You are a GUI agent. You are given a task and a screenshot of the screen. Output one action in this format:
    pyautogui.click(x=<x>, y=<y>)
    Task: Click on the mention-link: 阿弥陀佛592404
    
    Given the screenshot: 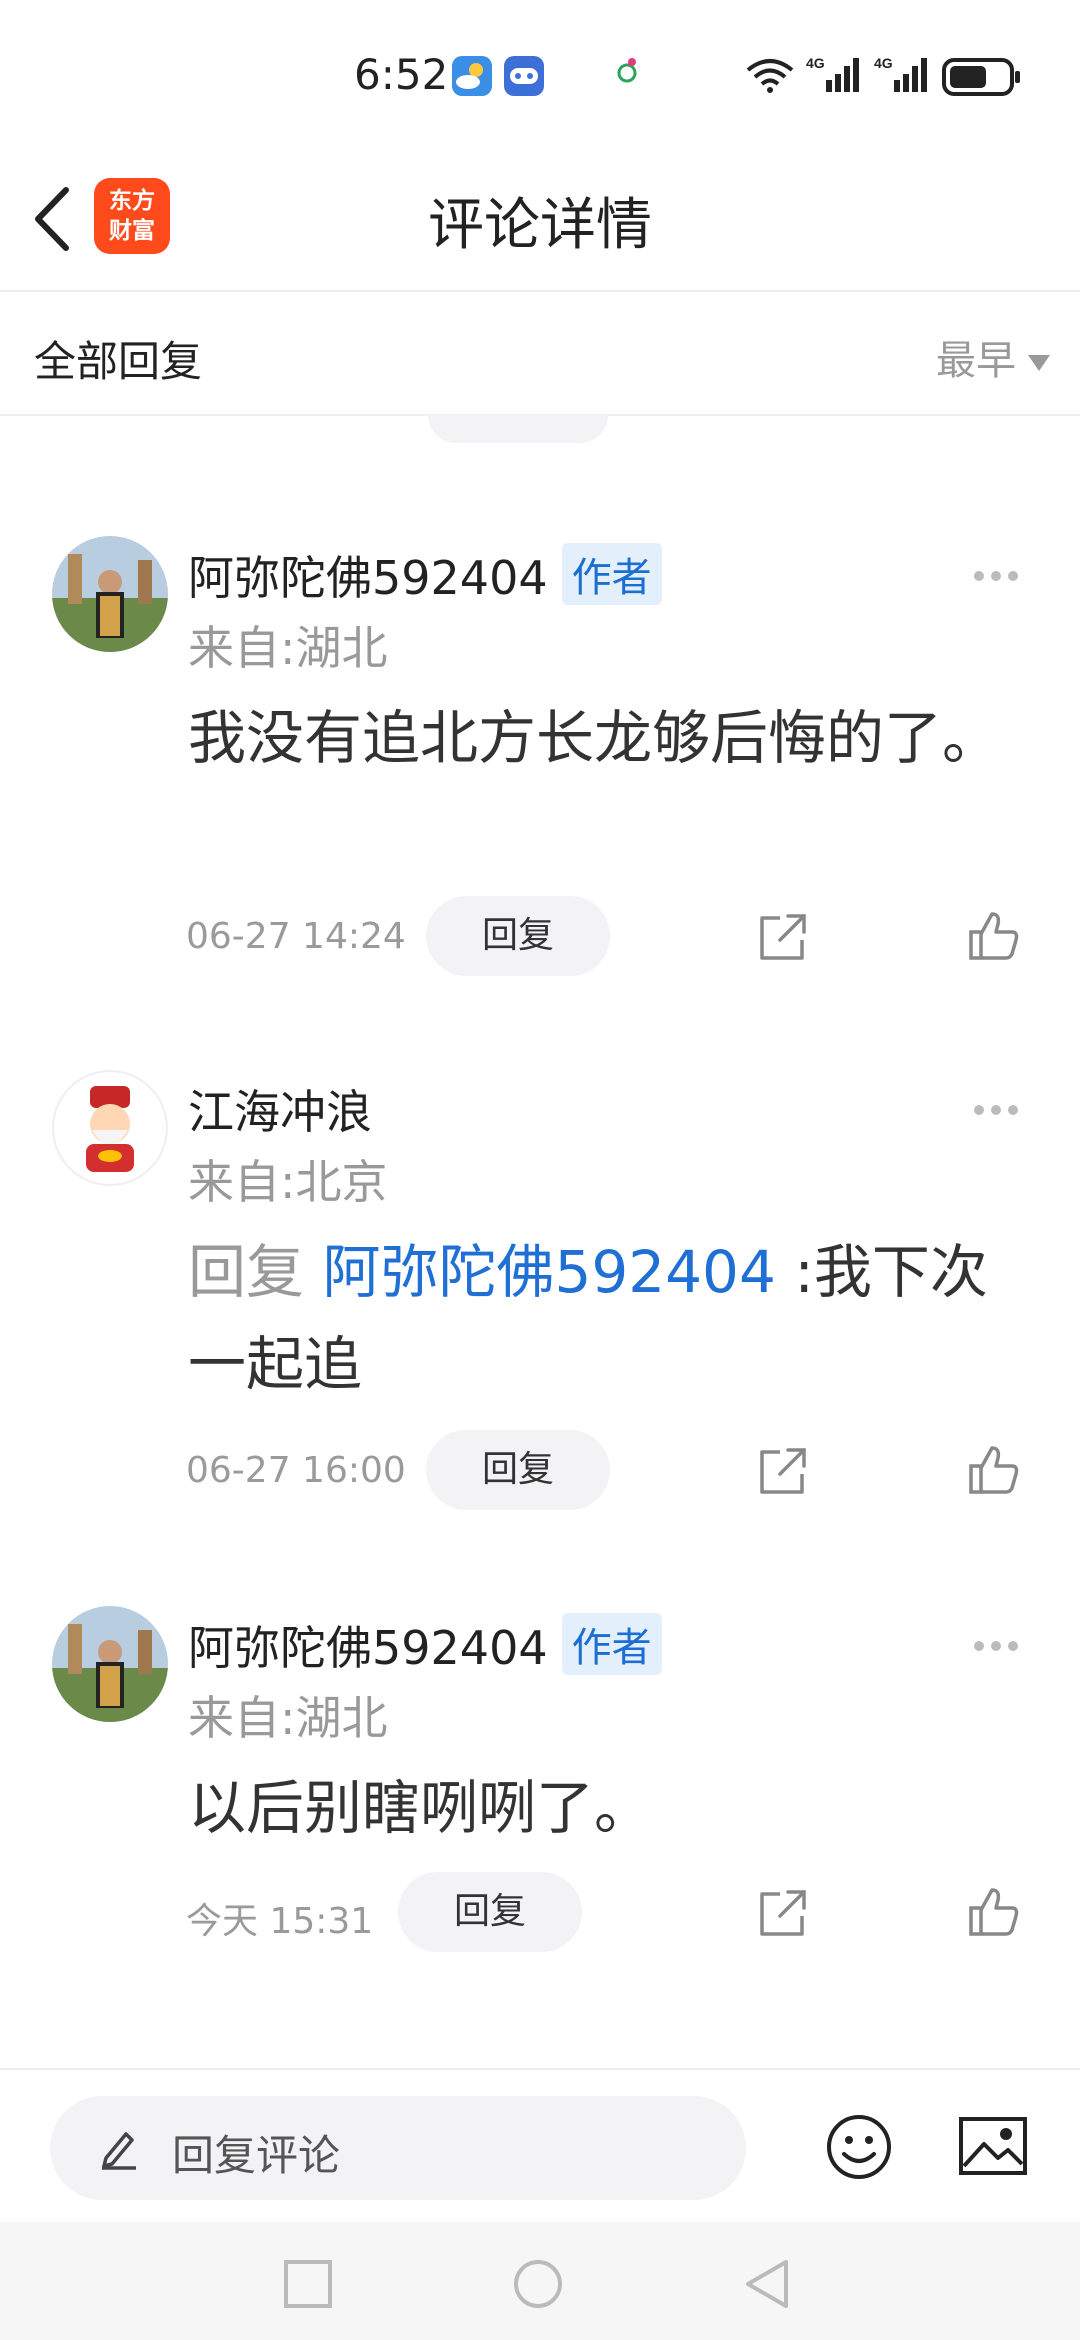 What is the action you would take?
    pyautogui.click(x=548, y=1272)
    